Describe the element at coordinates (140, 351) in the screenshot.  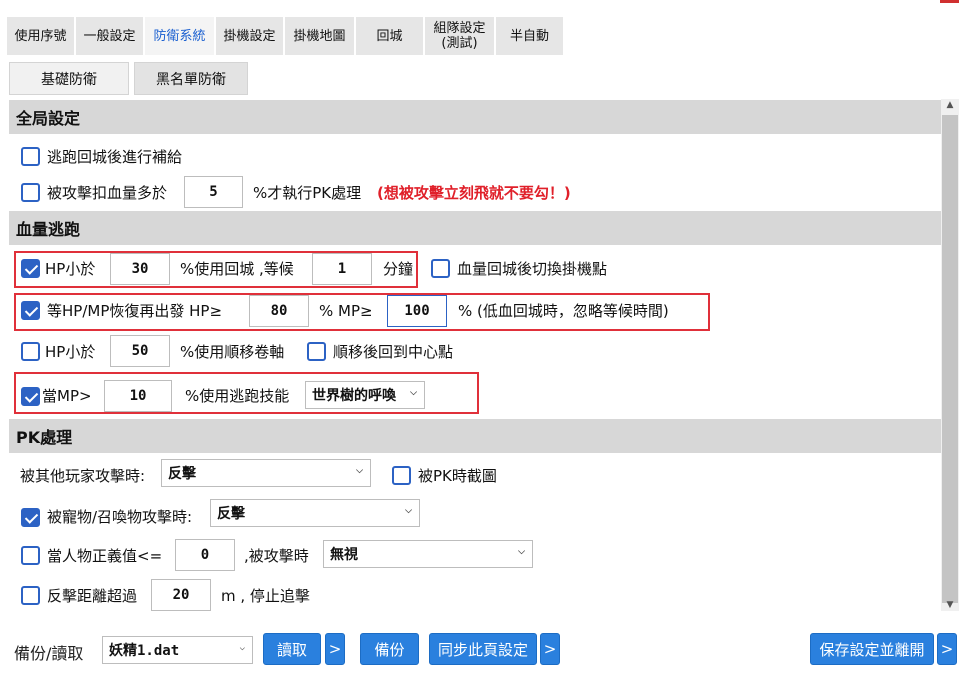
I see `hp-below-teleport-input: 50` at that location.